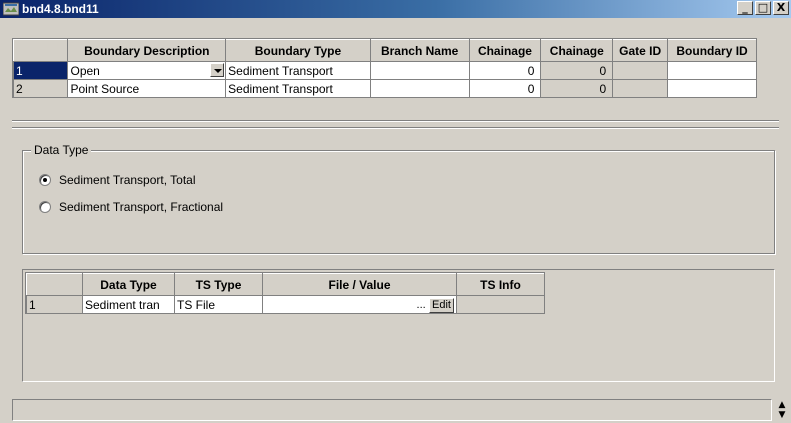 The image size is (791, 423). What do you see at coordinates (781, 8) in the screenshot?
I see `close-button: X` at bounding box center [781, 8].